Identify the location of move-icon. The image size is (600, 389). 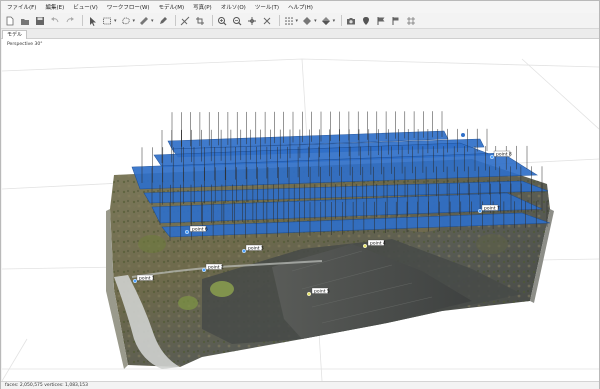
(252, 21).